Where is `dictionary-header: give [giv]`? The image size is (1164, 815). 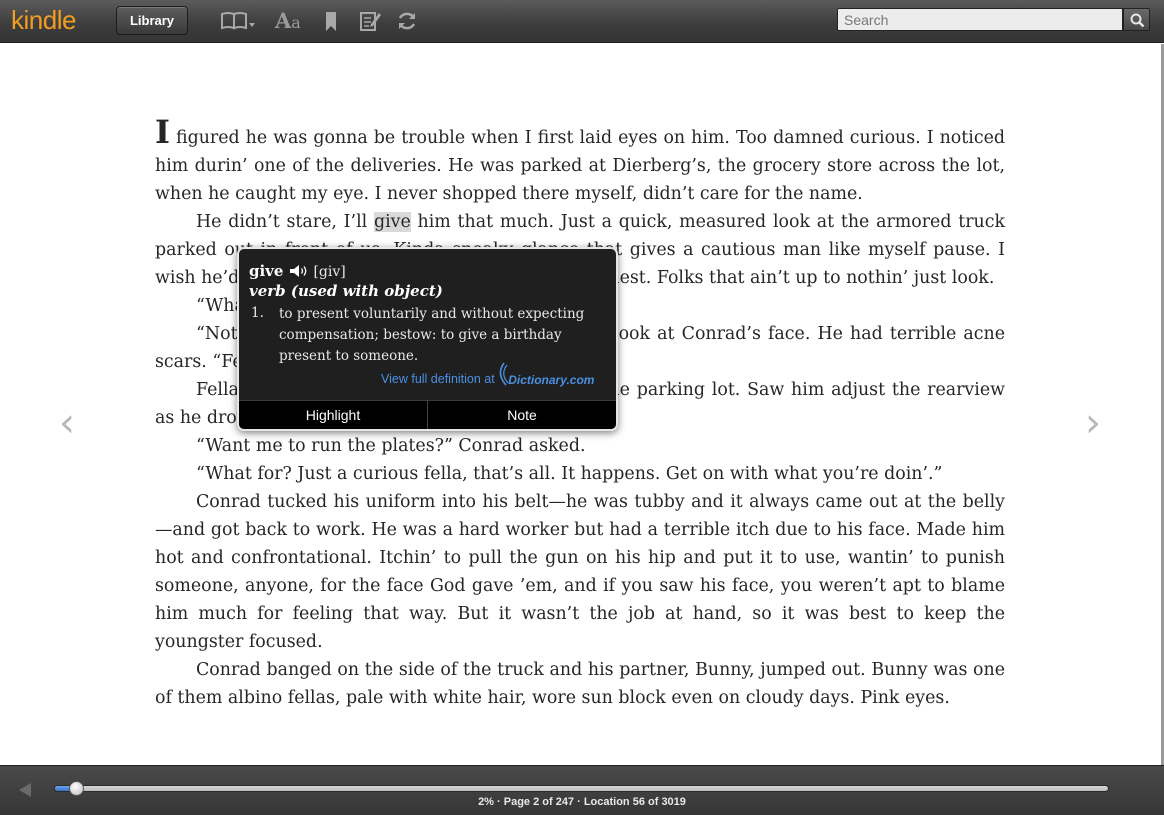
dictionary-header: give [giv] is located at coordinates (297, 271).